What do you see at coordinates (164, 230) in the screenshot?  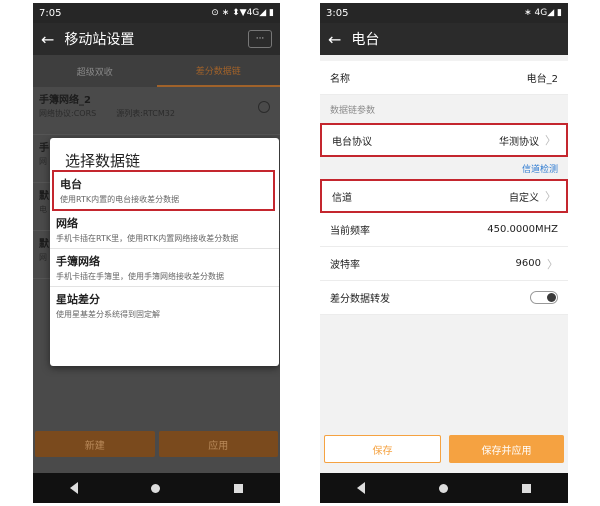 I see `option-network: 网络 手机卡插在RTK里，使用RTK内置网络接收差分数据` at bounding box center [164, 230].